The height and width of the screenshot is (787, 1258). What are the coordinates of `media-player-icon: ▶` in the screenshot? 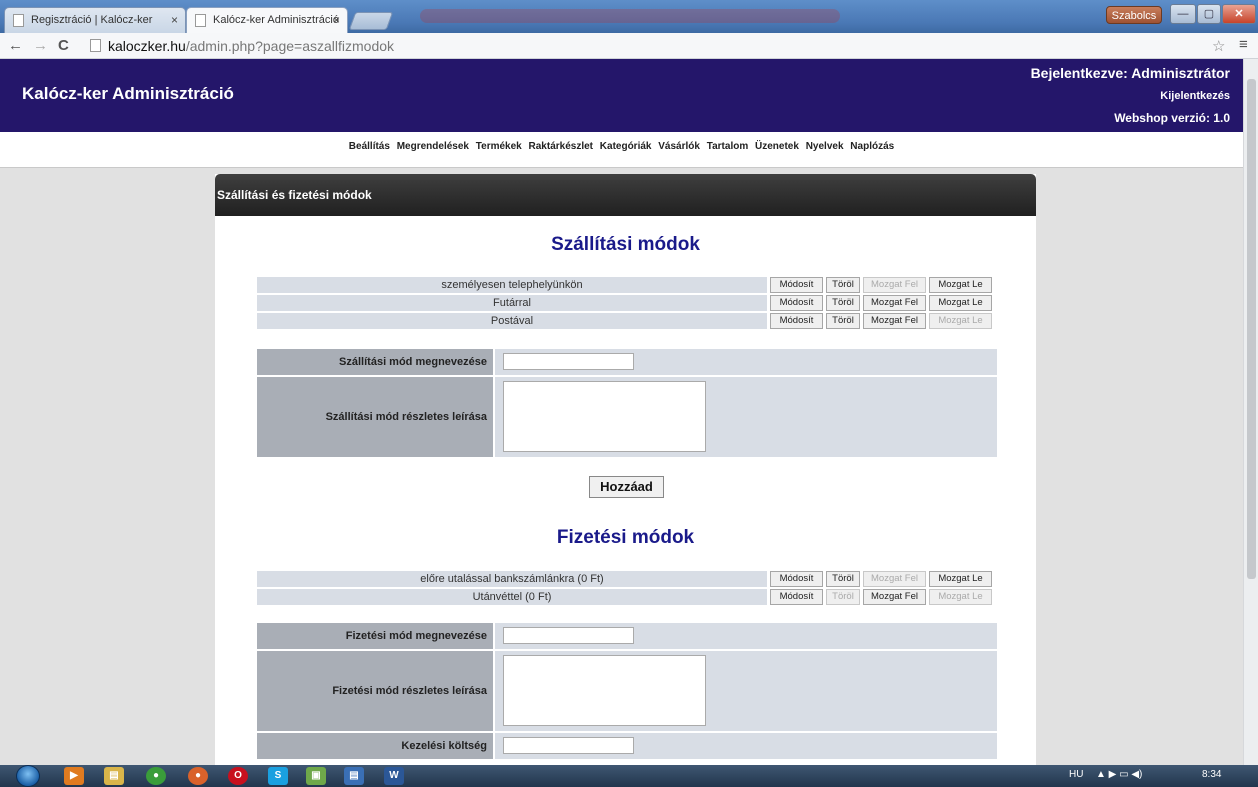 It's located at (74, 776).